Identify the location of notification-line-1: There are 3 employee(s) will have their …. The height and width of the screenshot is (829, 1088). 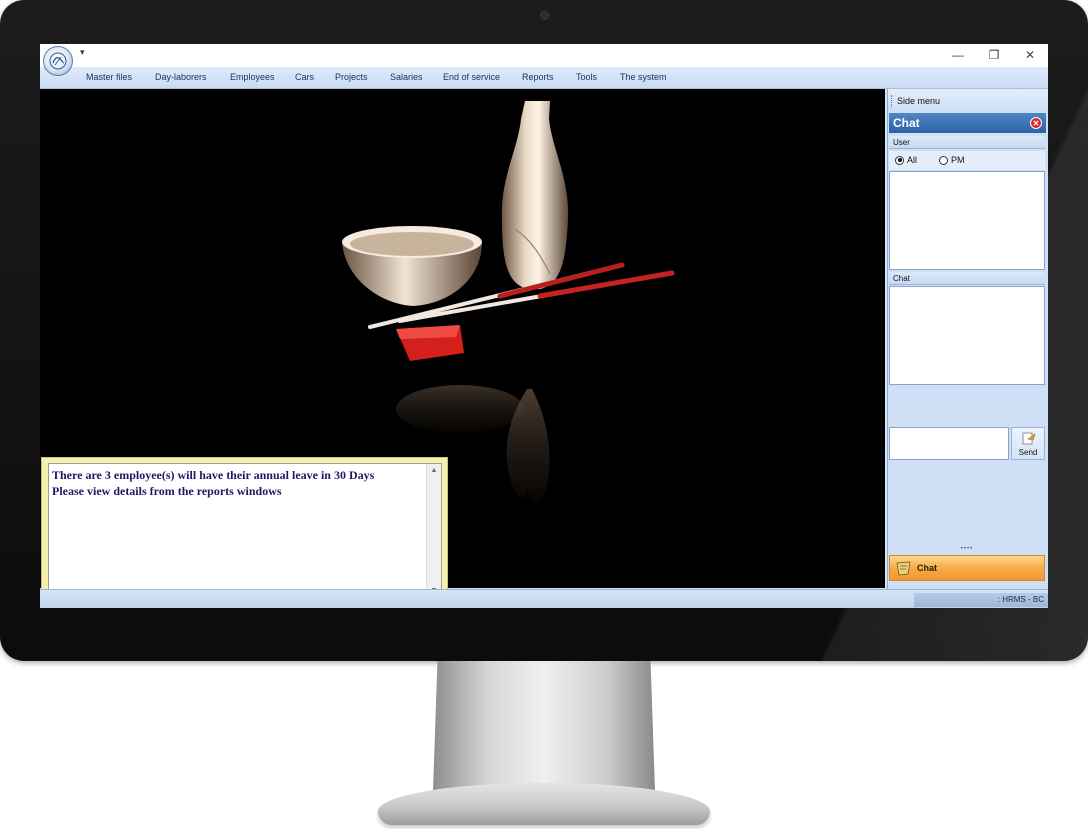
(213, 475).